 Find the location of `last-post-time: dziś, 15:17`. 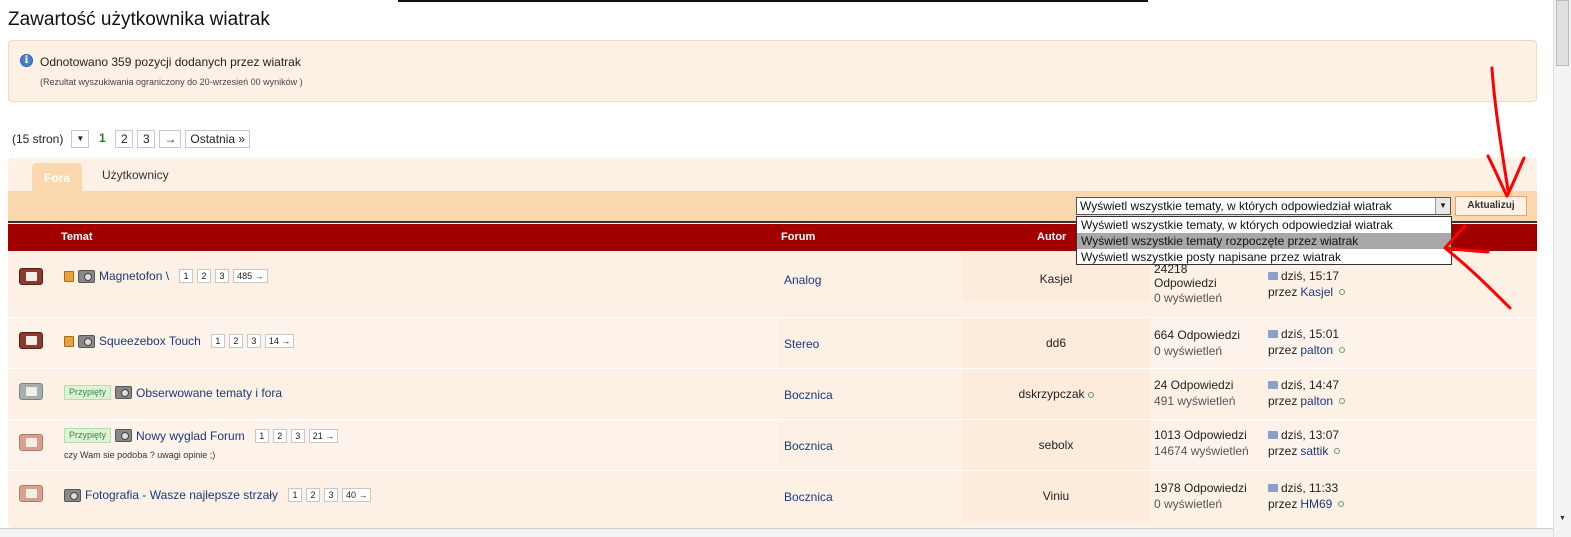

last-post-time: dziś, 15:17 is located at coordinates (1310, 276).